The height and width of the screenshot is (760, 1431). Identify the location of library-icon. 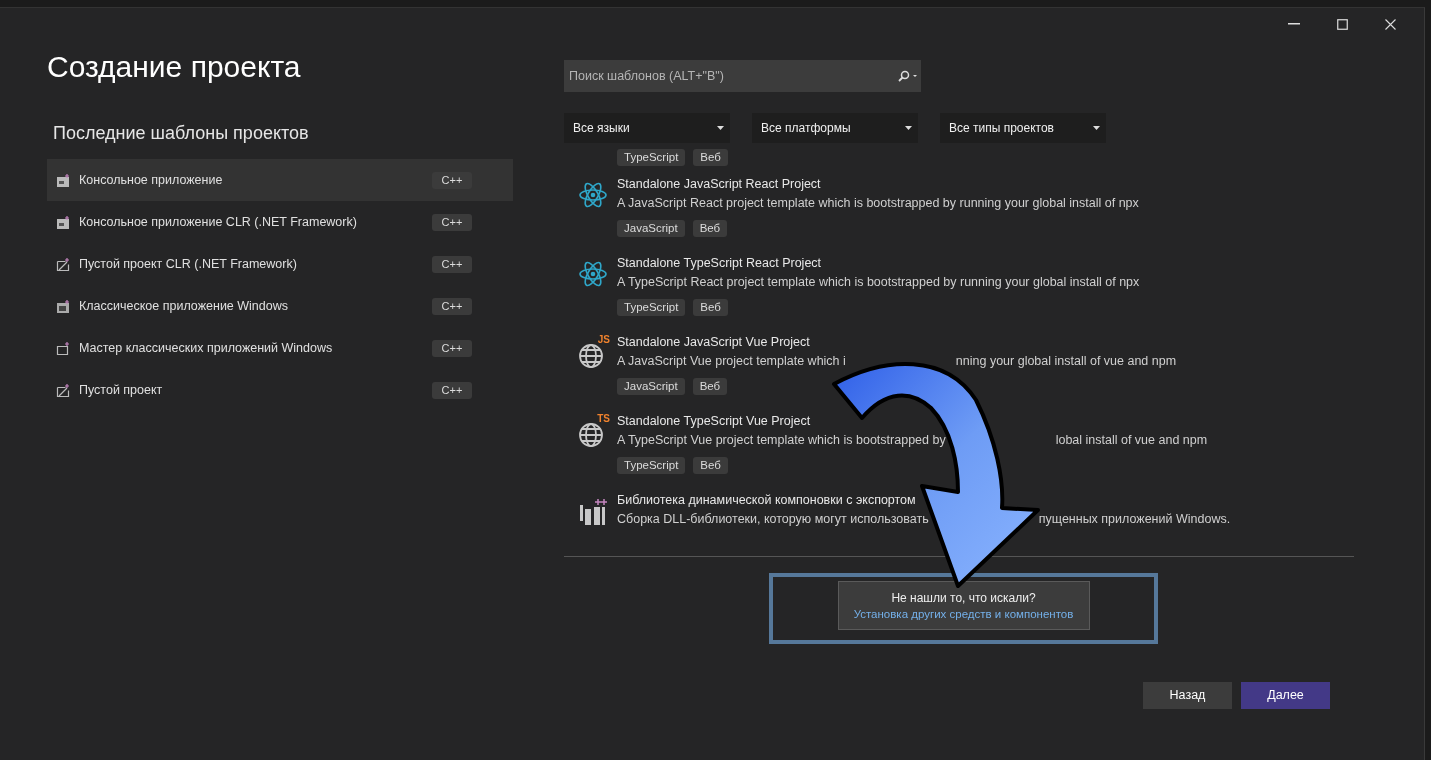
(593, 512).